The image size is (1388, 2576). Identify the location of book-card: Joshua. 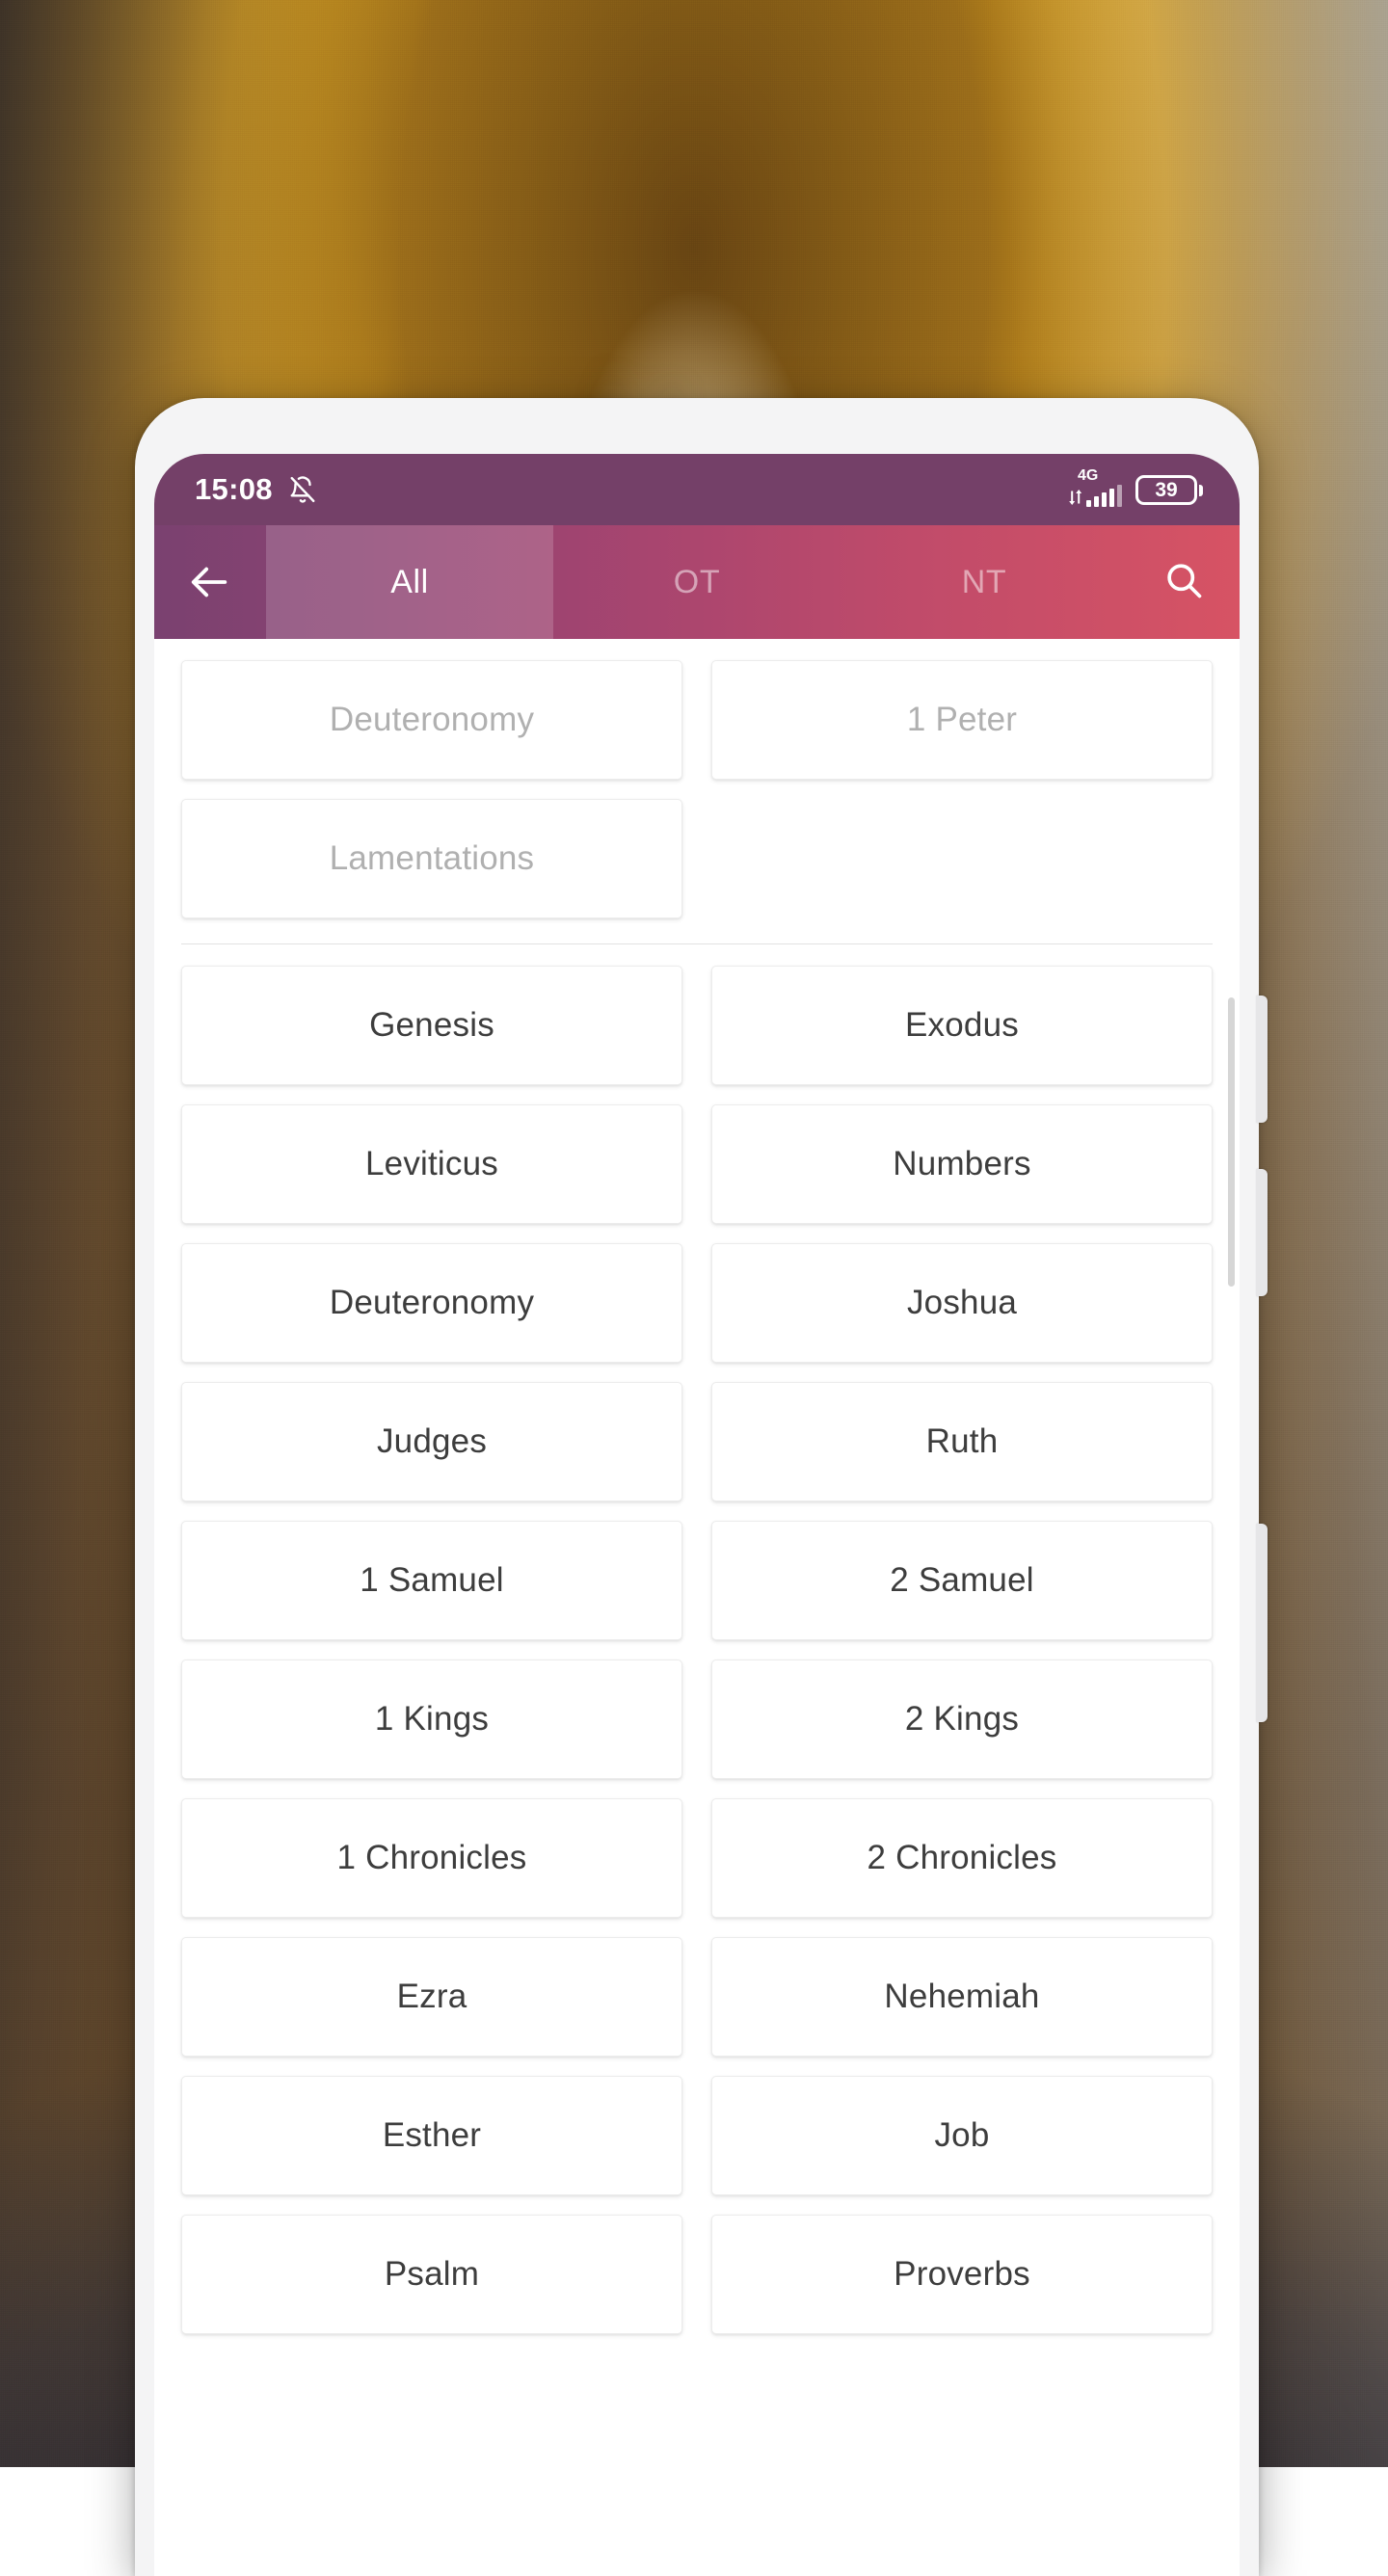
(962, 1303).